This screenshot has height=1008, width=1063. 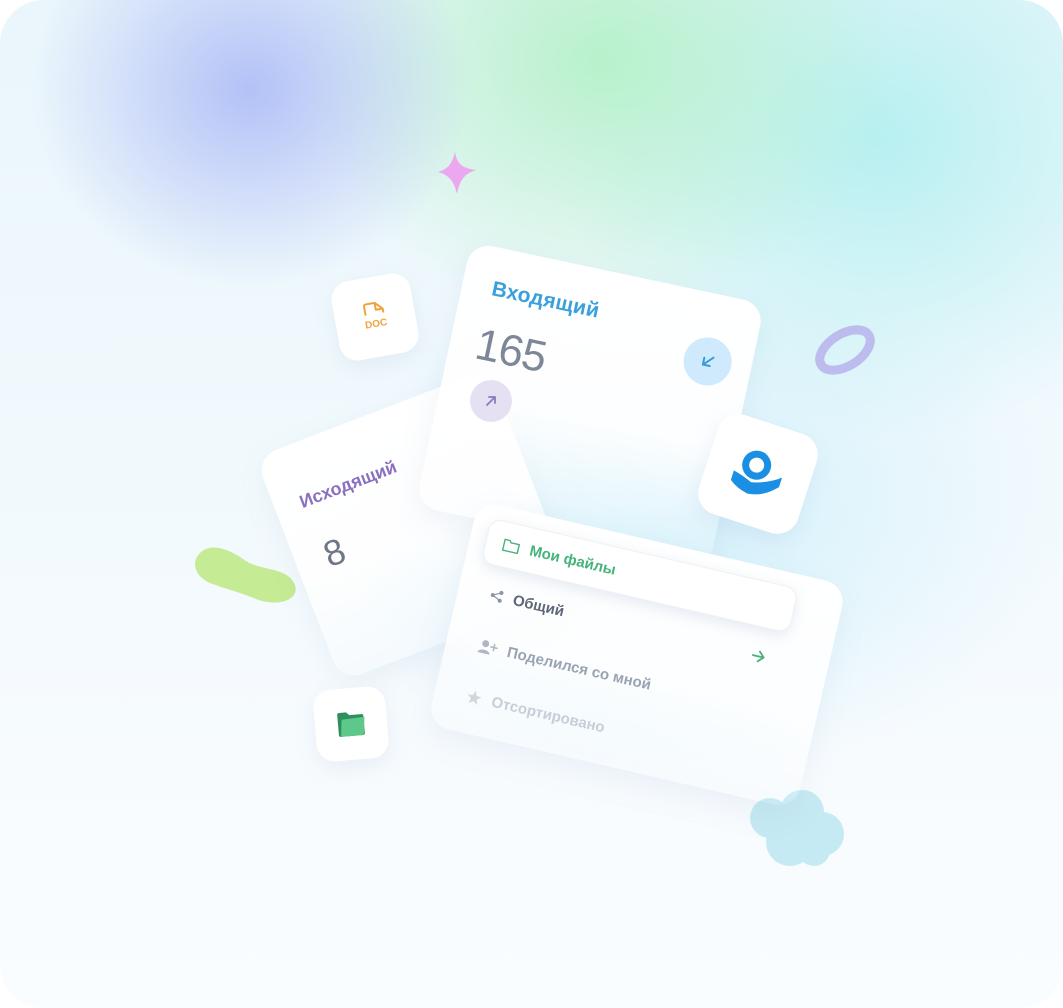 What do you see at coordinates (245, 575) in the screenshot?
I see `blob-shape` at bounding box center [245, 575].